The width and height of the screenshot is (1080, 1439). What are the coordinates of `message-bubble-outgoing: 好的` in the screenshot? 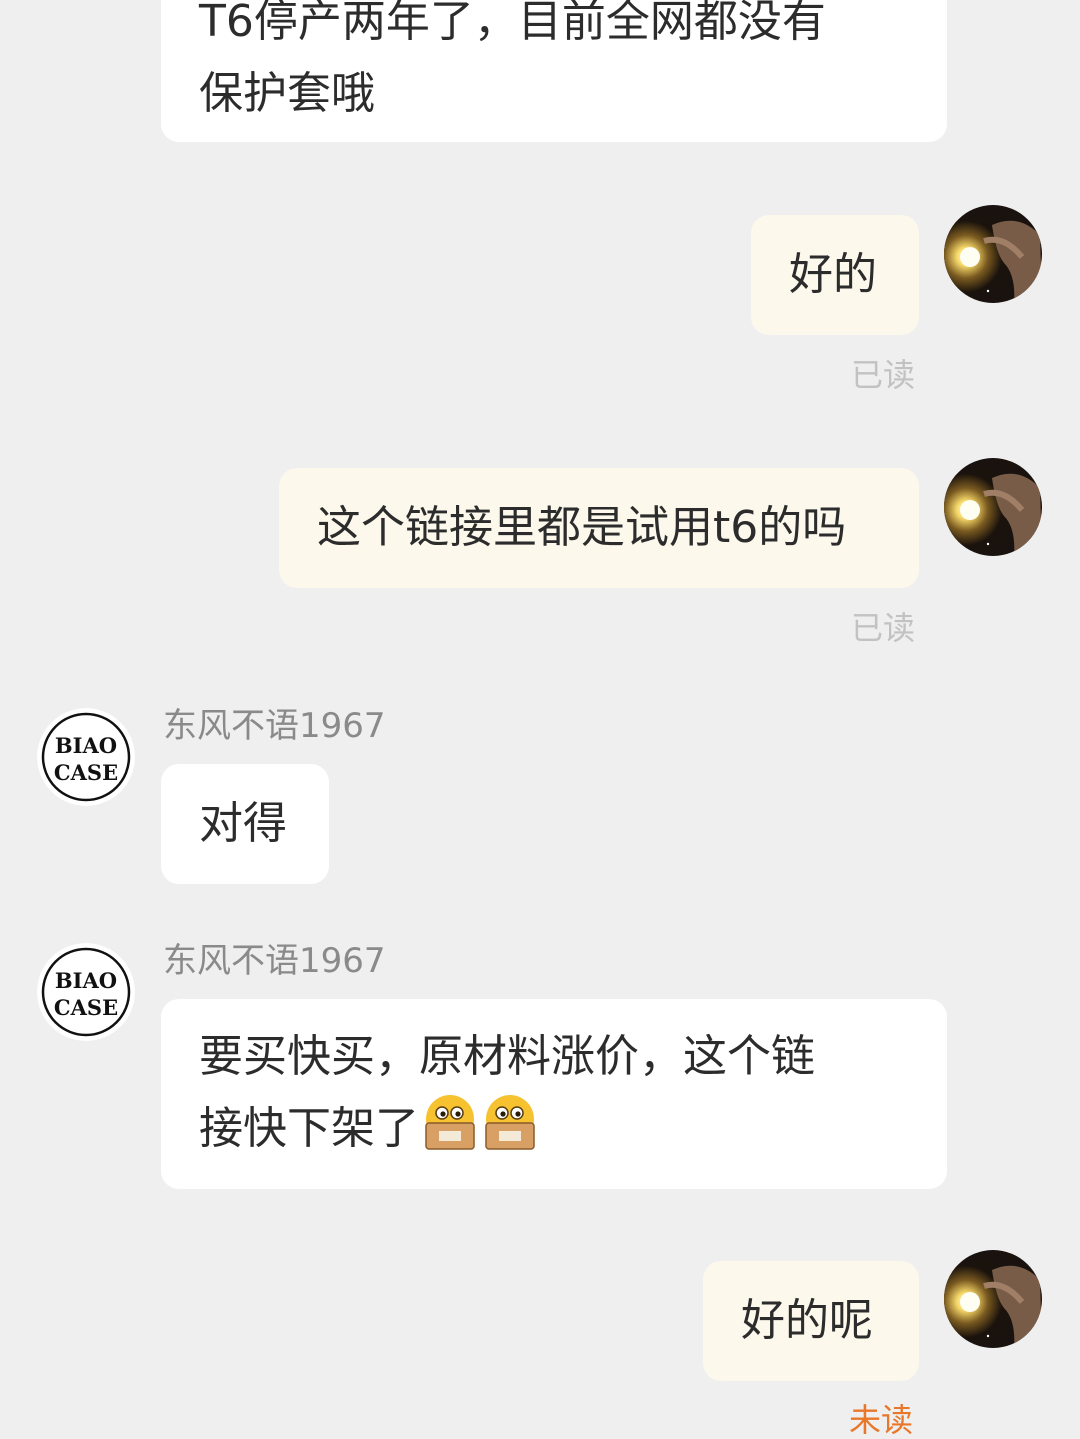 It's located at (835, 275).